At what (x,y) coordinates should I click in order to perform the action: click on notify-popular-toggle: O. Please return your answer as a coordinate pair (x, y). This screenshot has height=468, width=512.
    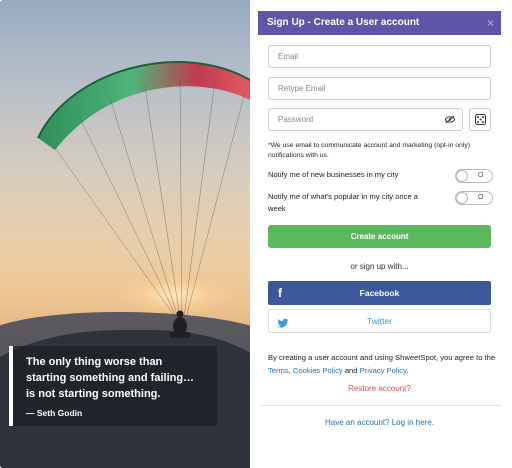
    Looking at the image, I should click on (474, 198).